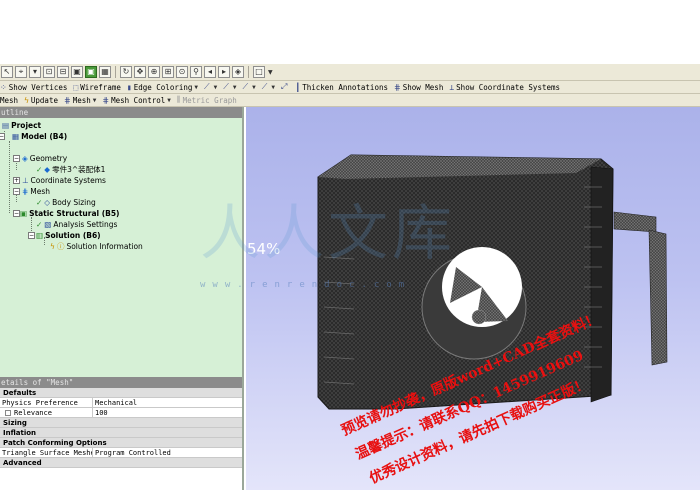  What do you see at coordinates (504, 87) in the screenshot?
I see `show-coordinate-systems-button: ⊥ Show Coordinate Systems` at bounding box center [504, 87].